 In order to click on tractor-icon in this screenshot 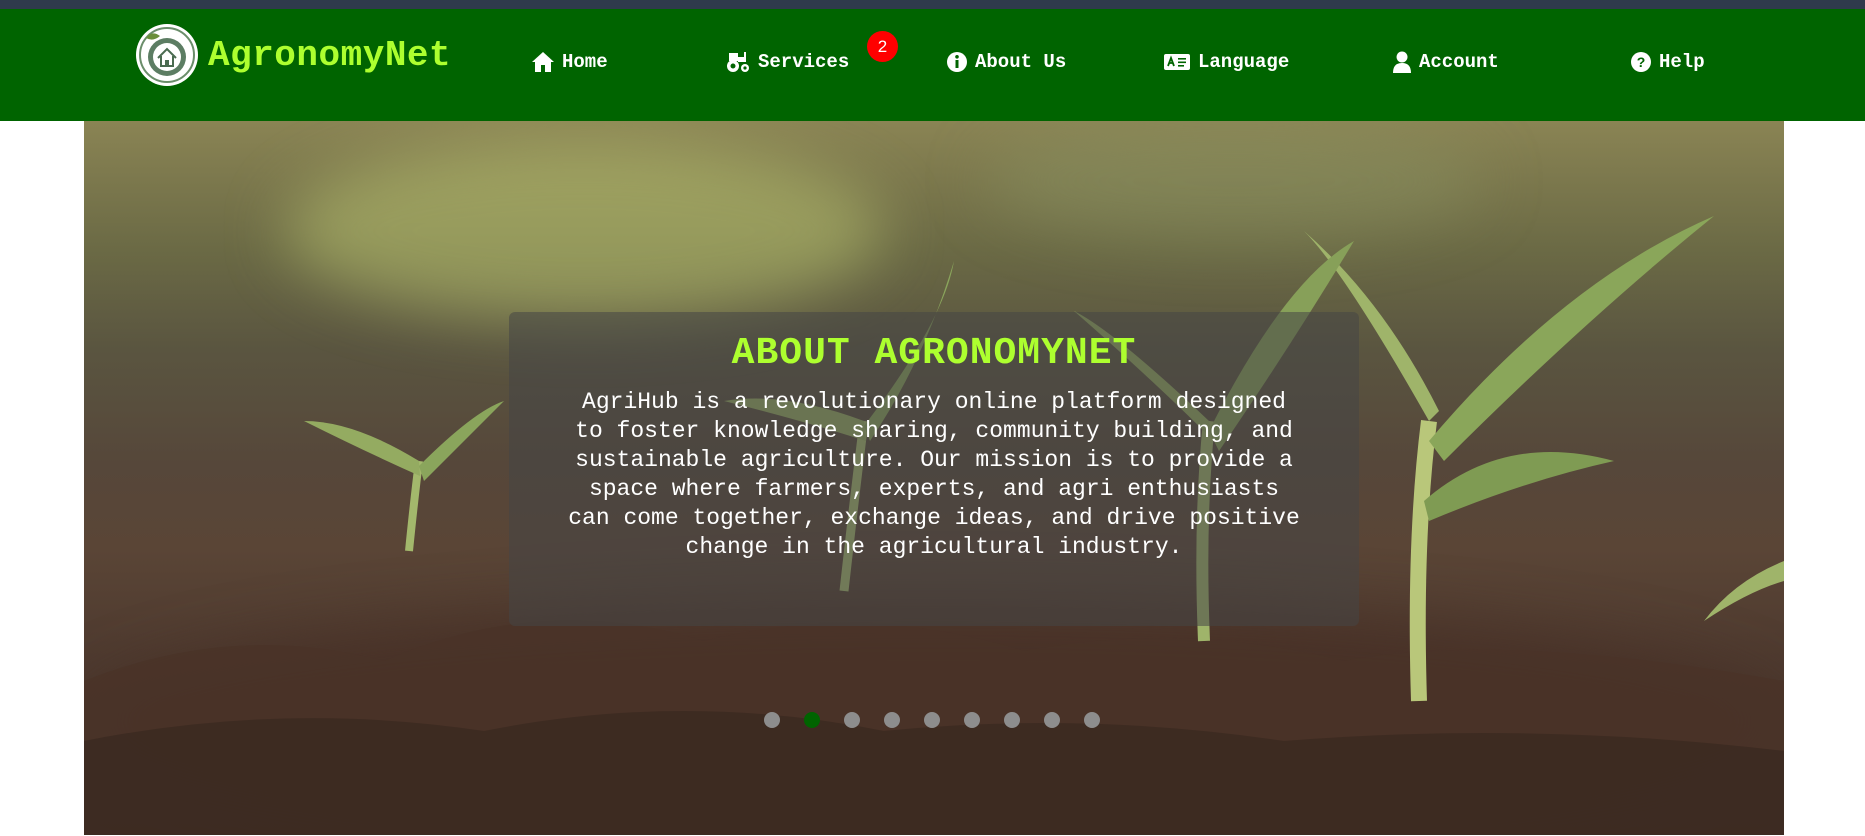, I will do `click(738, 62)`.